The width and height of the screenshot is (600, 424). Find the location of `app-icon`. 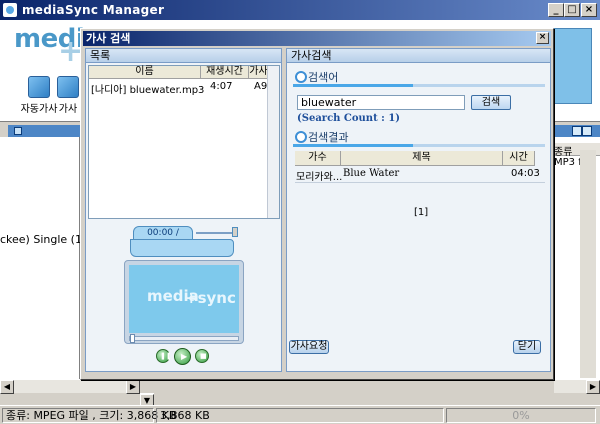

app-icon is located at coordinates (10, 10).